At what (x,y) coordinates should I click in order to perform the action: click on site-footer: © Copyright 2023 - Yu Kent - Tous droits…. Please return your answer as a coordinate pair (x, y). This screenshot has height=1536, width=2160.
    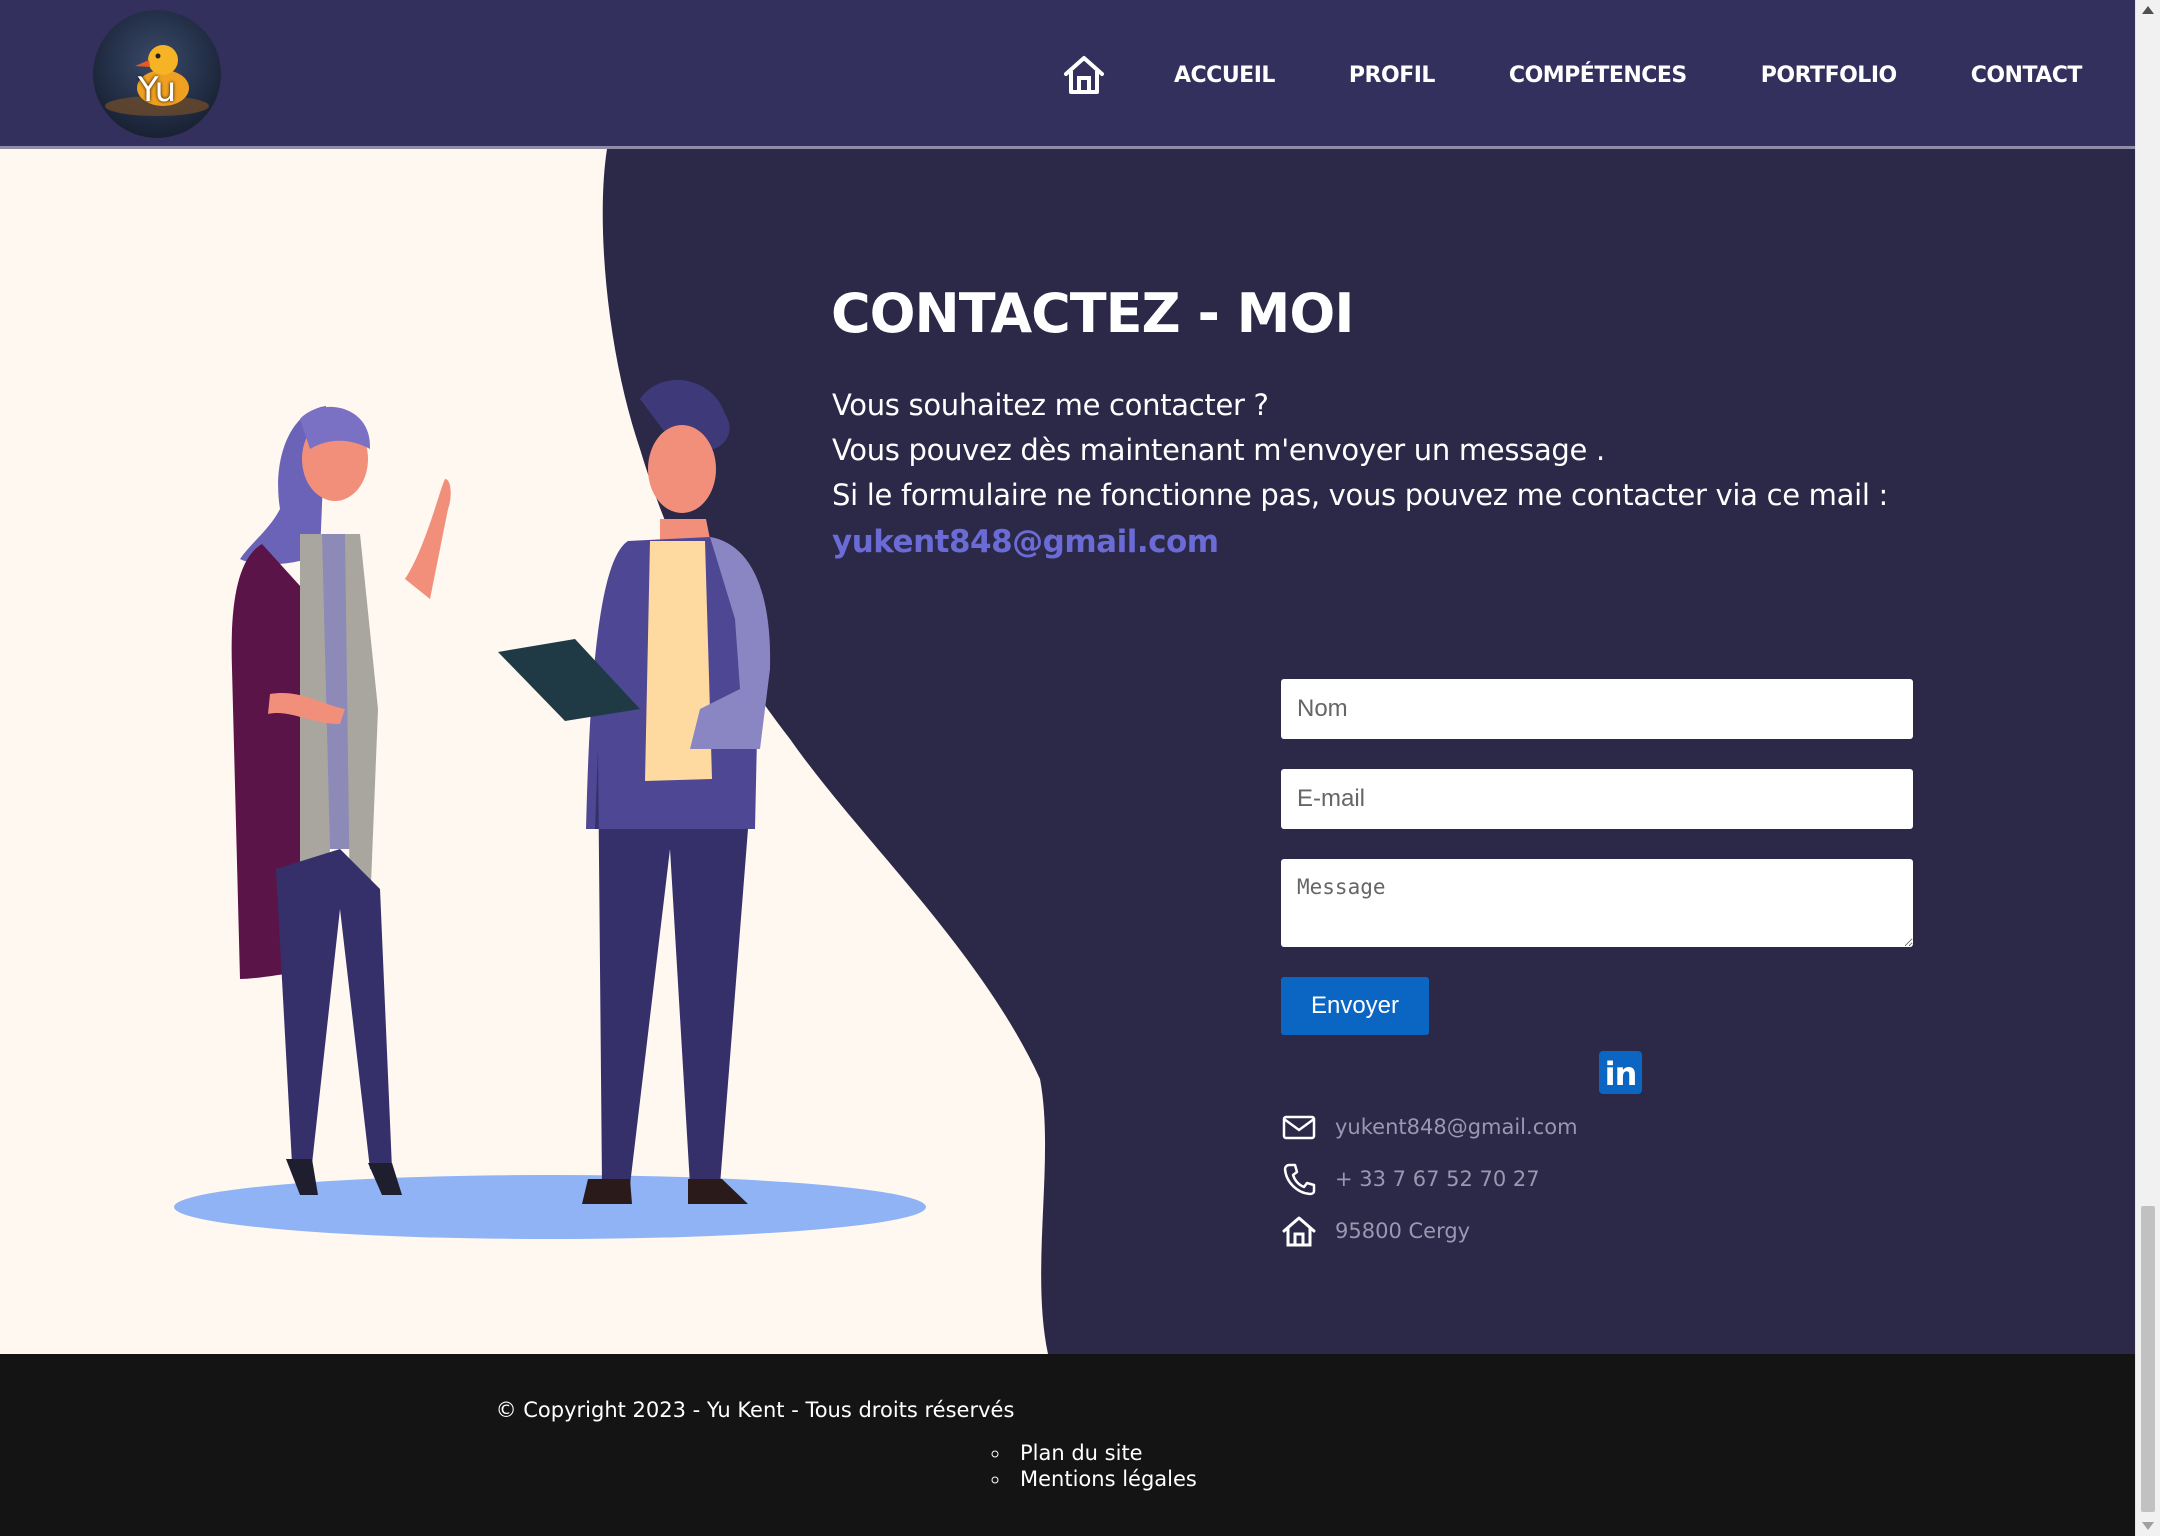
    Looking at the image, I should click on (1067, 1445).